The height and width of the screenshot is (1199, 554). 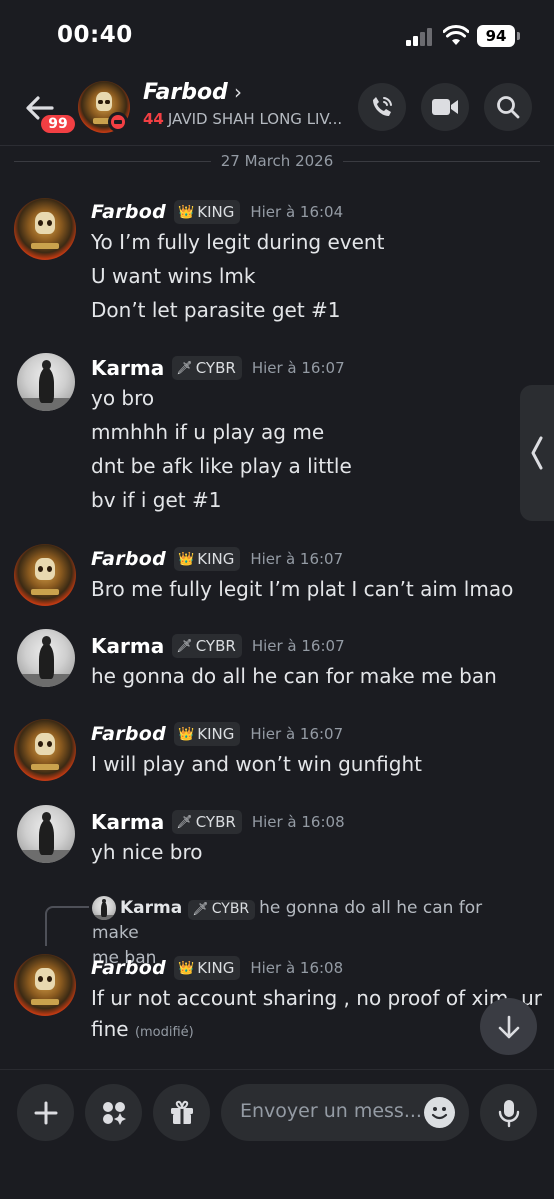 What do you see at coordinates (67, 926) in the screenshot?
I see `reply-connector` at bounding box center [67, 926].